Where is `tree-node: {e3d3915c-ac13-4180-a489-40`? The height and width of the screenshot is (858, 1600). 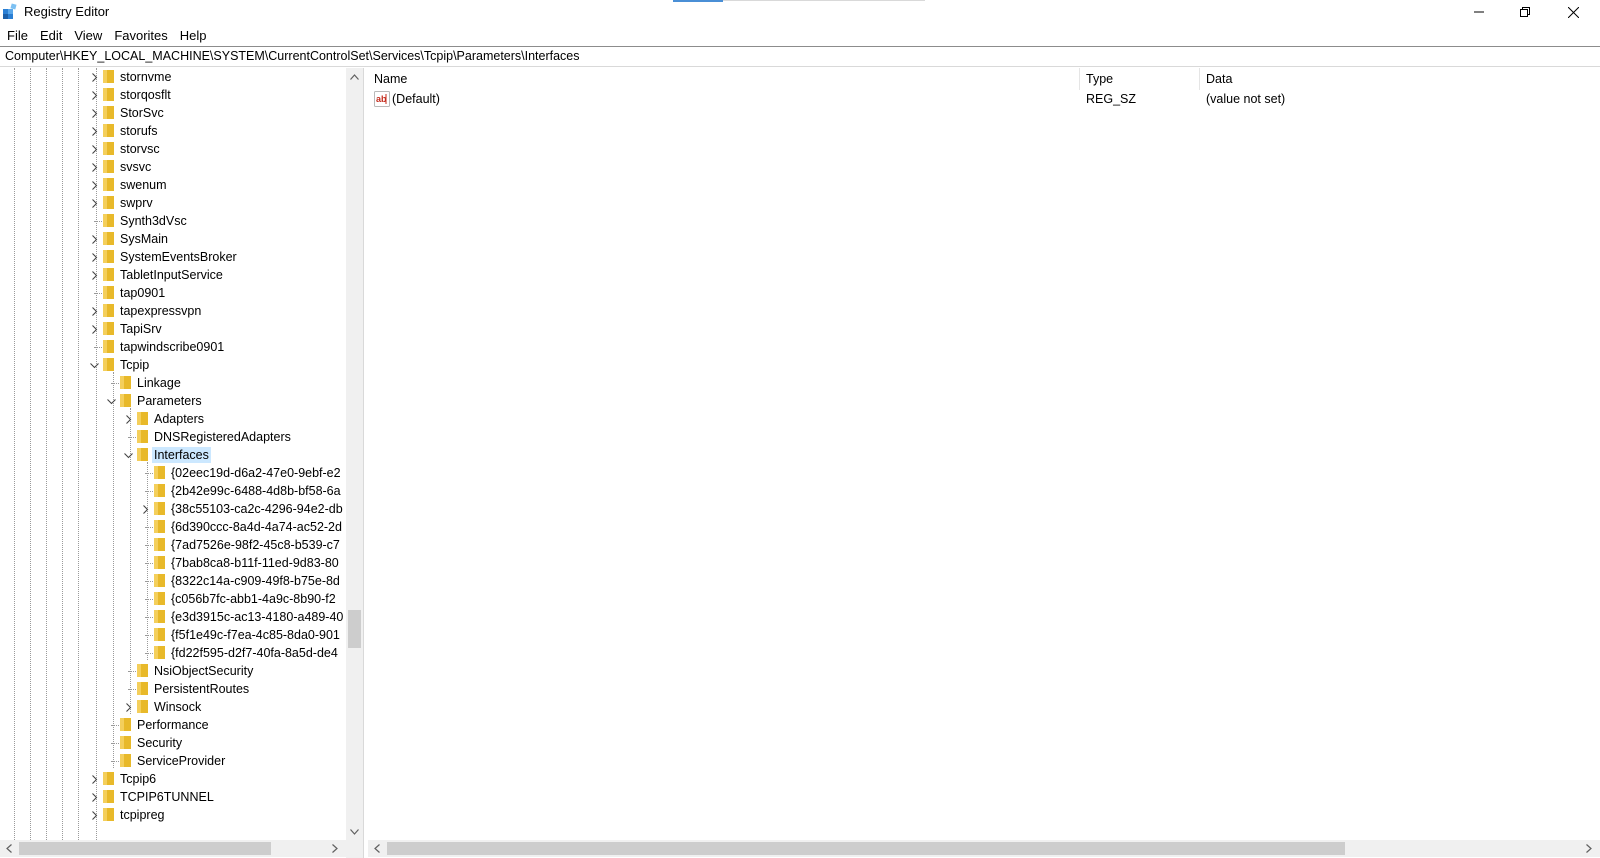 tree-node: {e3d3915c-ac13-4180-a489-40 is located at coordinates (173, 617).